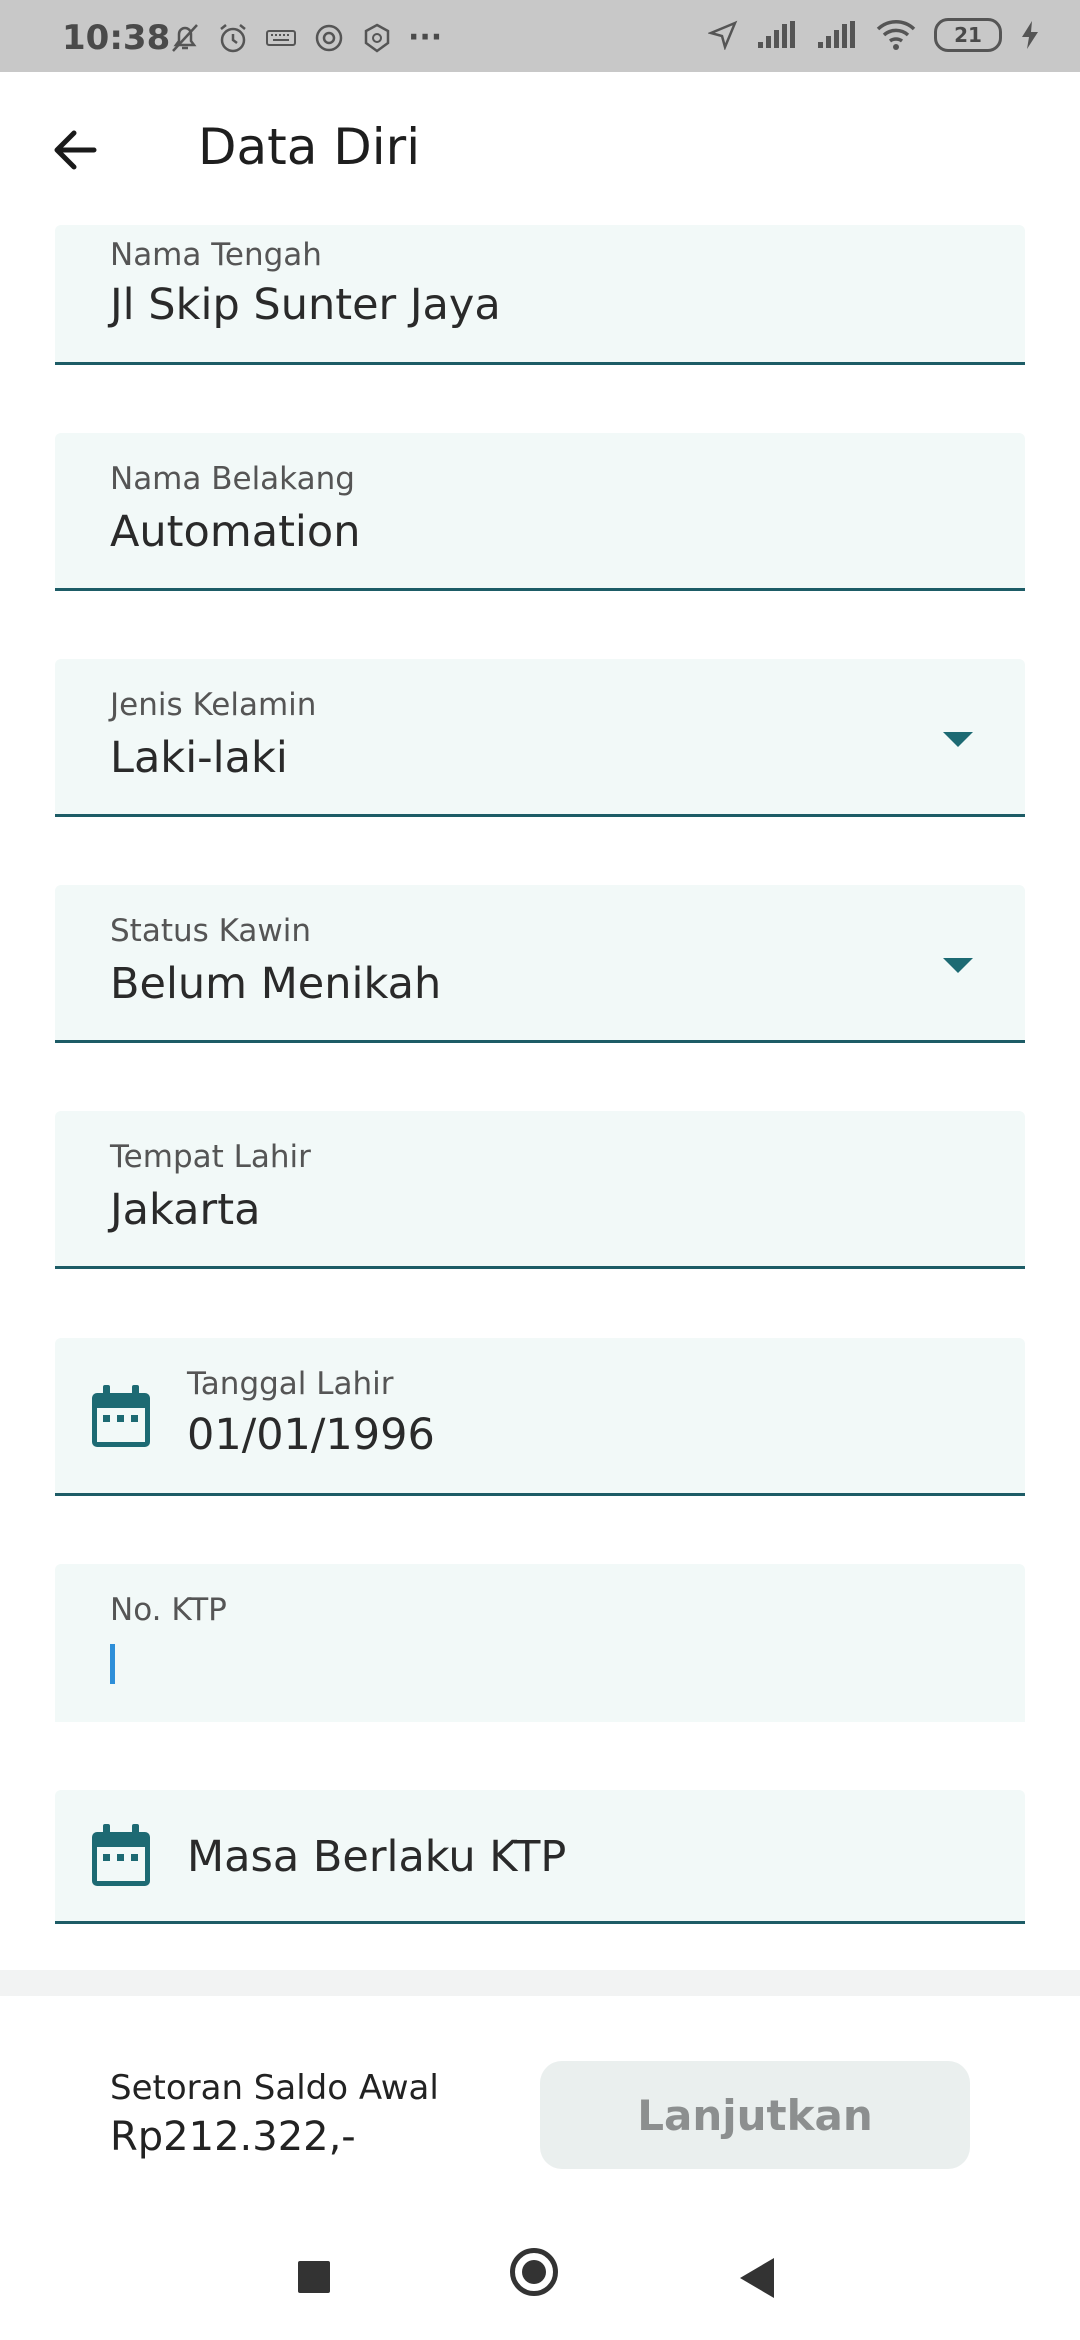  I want to click on last-name-label: Nama Belakang, so click(232, 479).